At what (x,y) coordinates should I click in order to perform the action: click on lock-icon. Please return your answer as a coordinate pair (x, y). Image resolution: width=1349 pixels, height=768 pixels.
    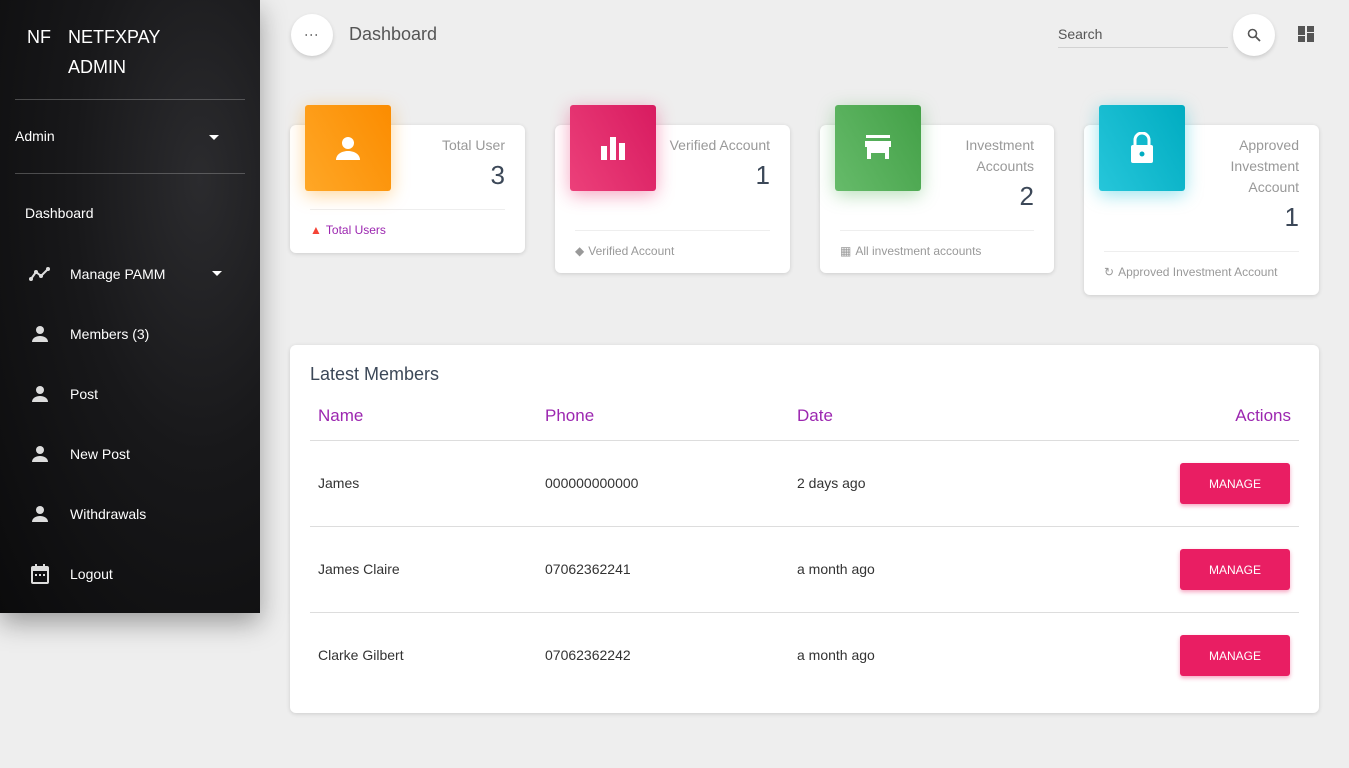
    Looking at the image, I should click on (1142, 148).